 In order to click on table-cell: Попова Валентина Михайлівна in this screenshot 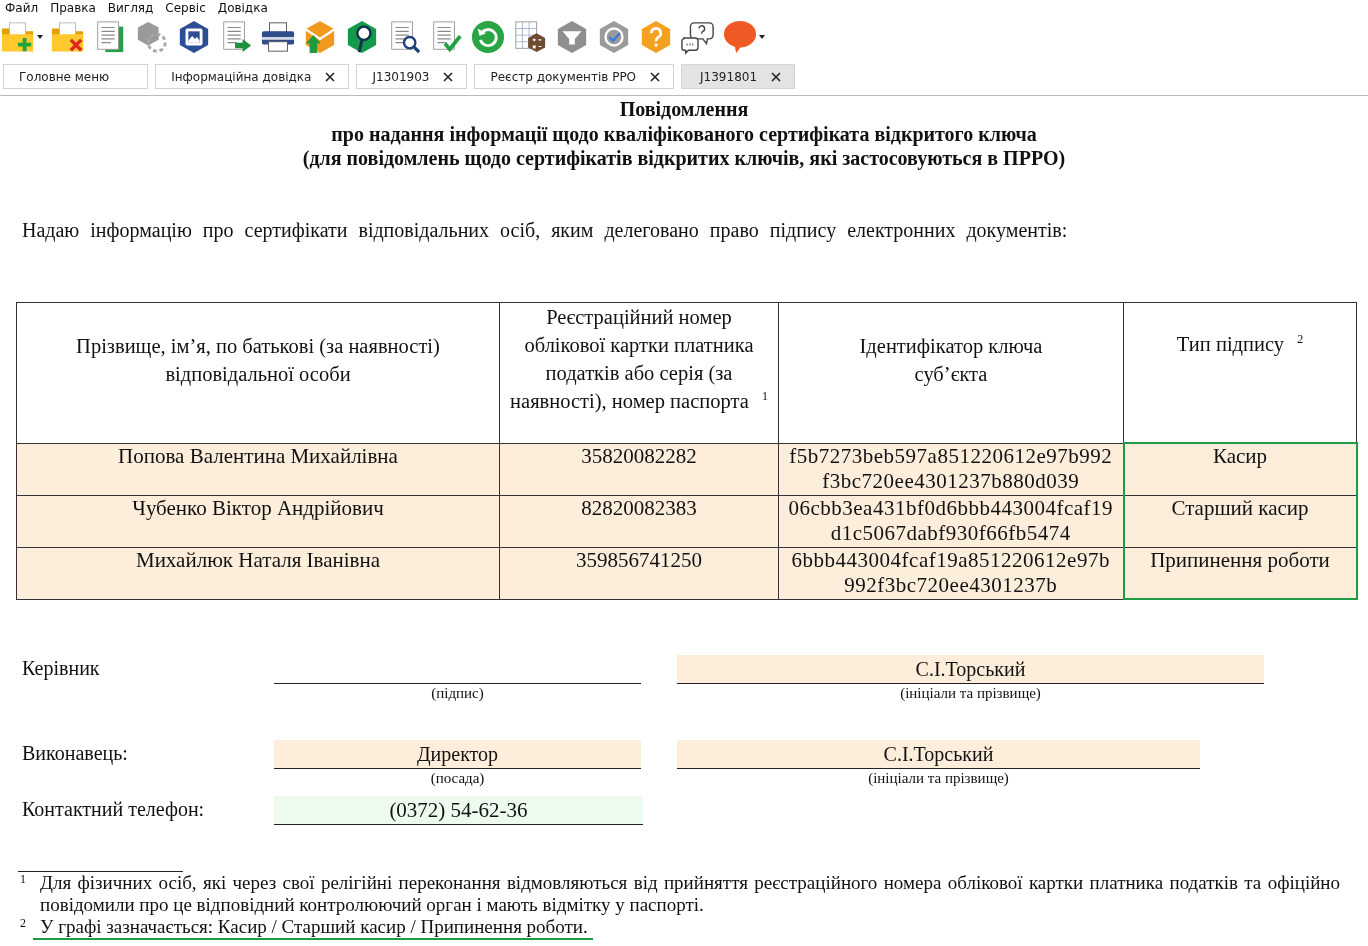, I will do `click(258, 469)`.